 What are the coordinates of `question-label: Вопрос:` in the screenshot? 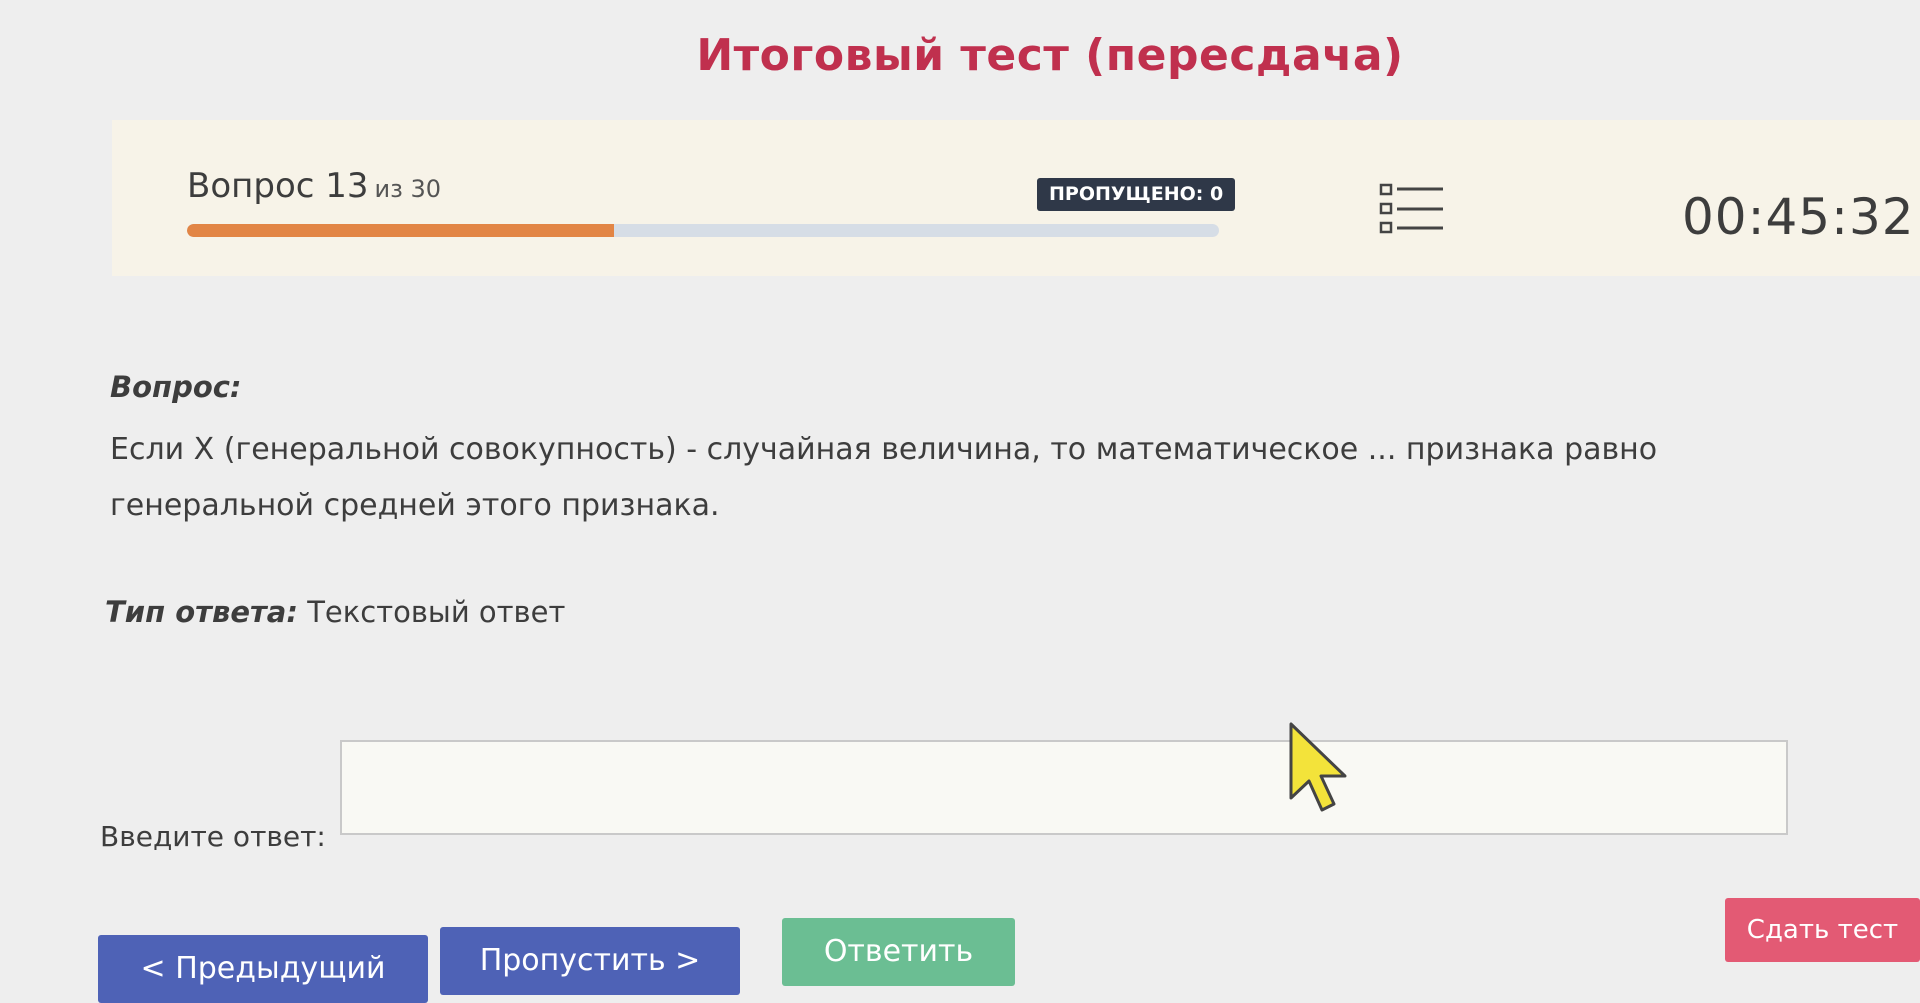 It's located at (176, 387).